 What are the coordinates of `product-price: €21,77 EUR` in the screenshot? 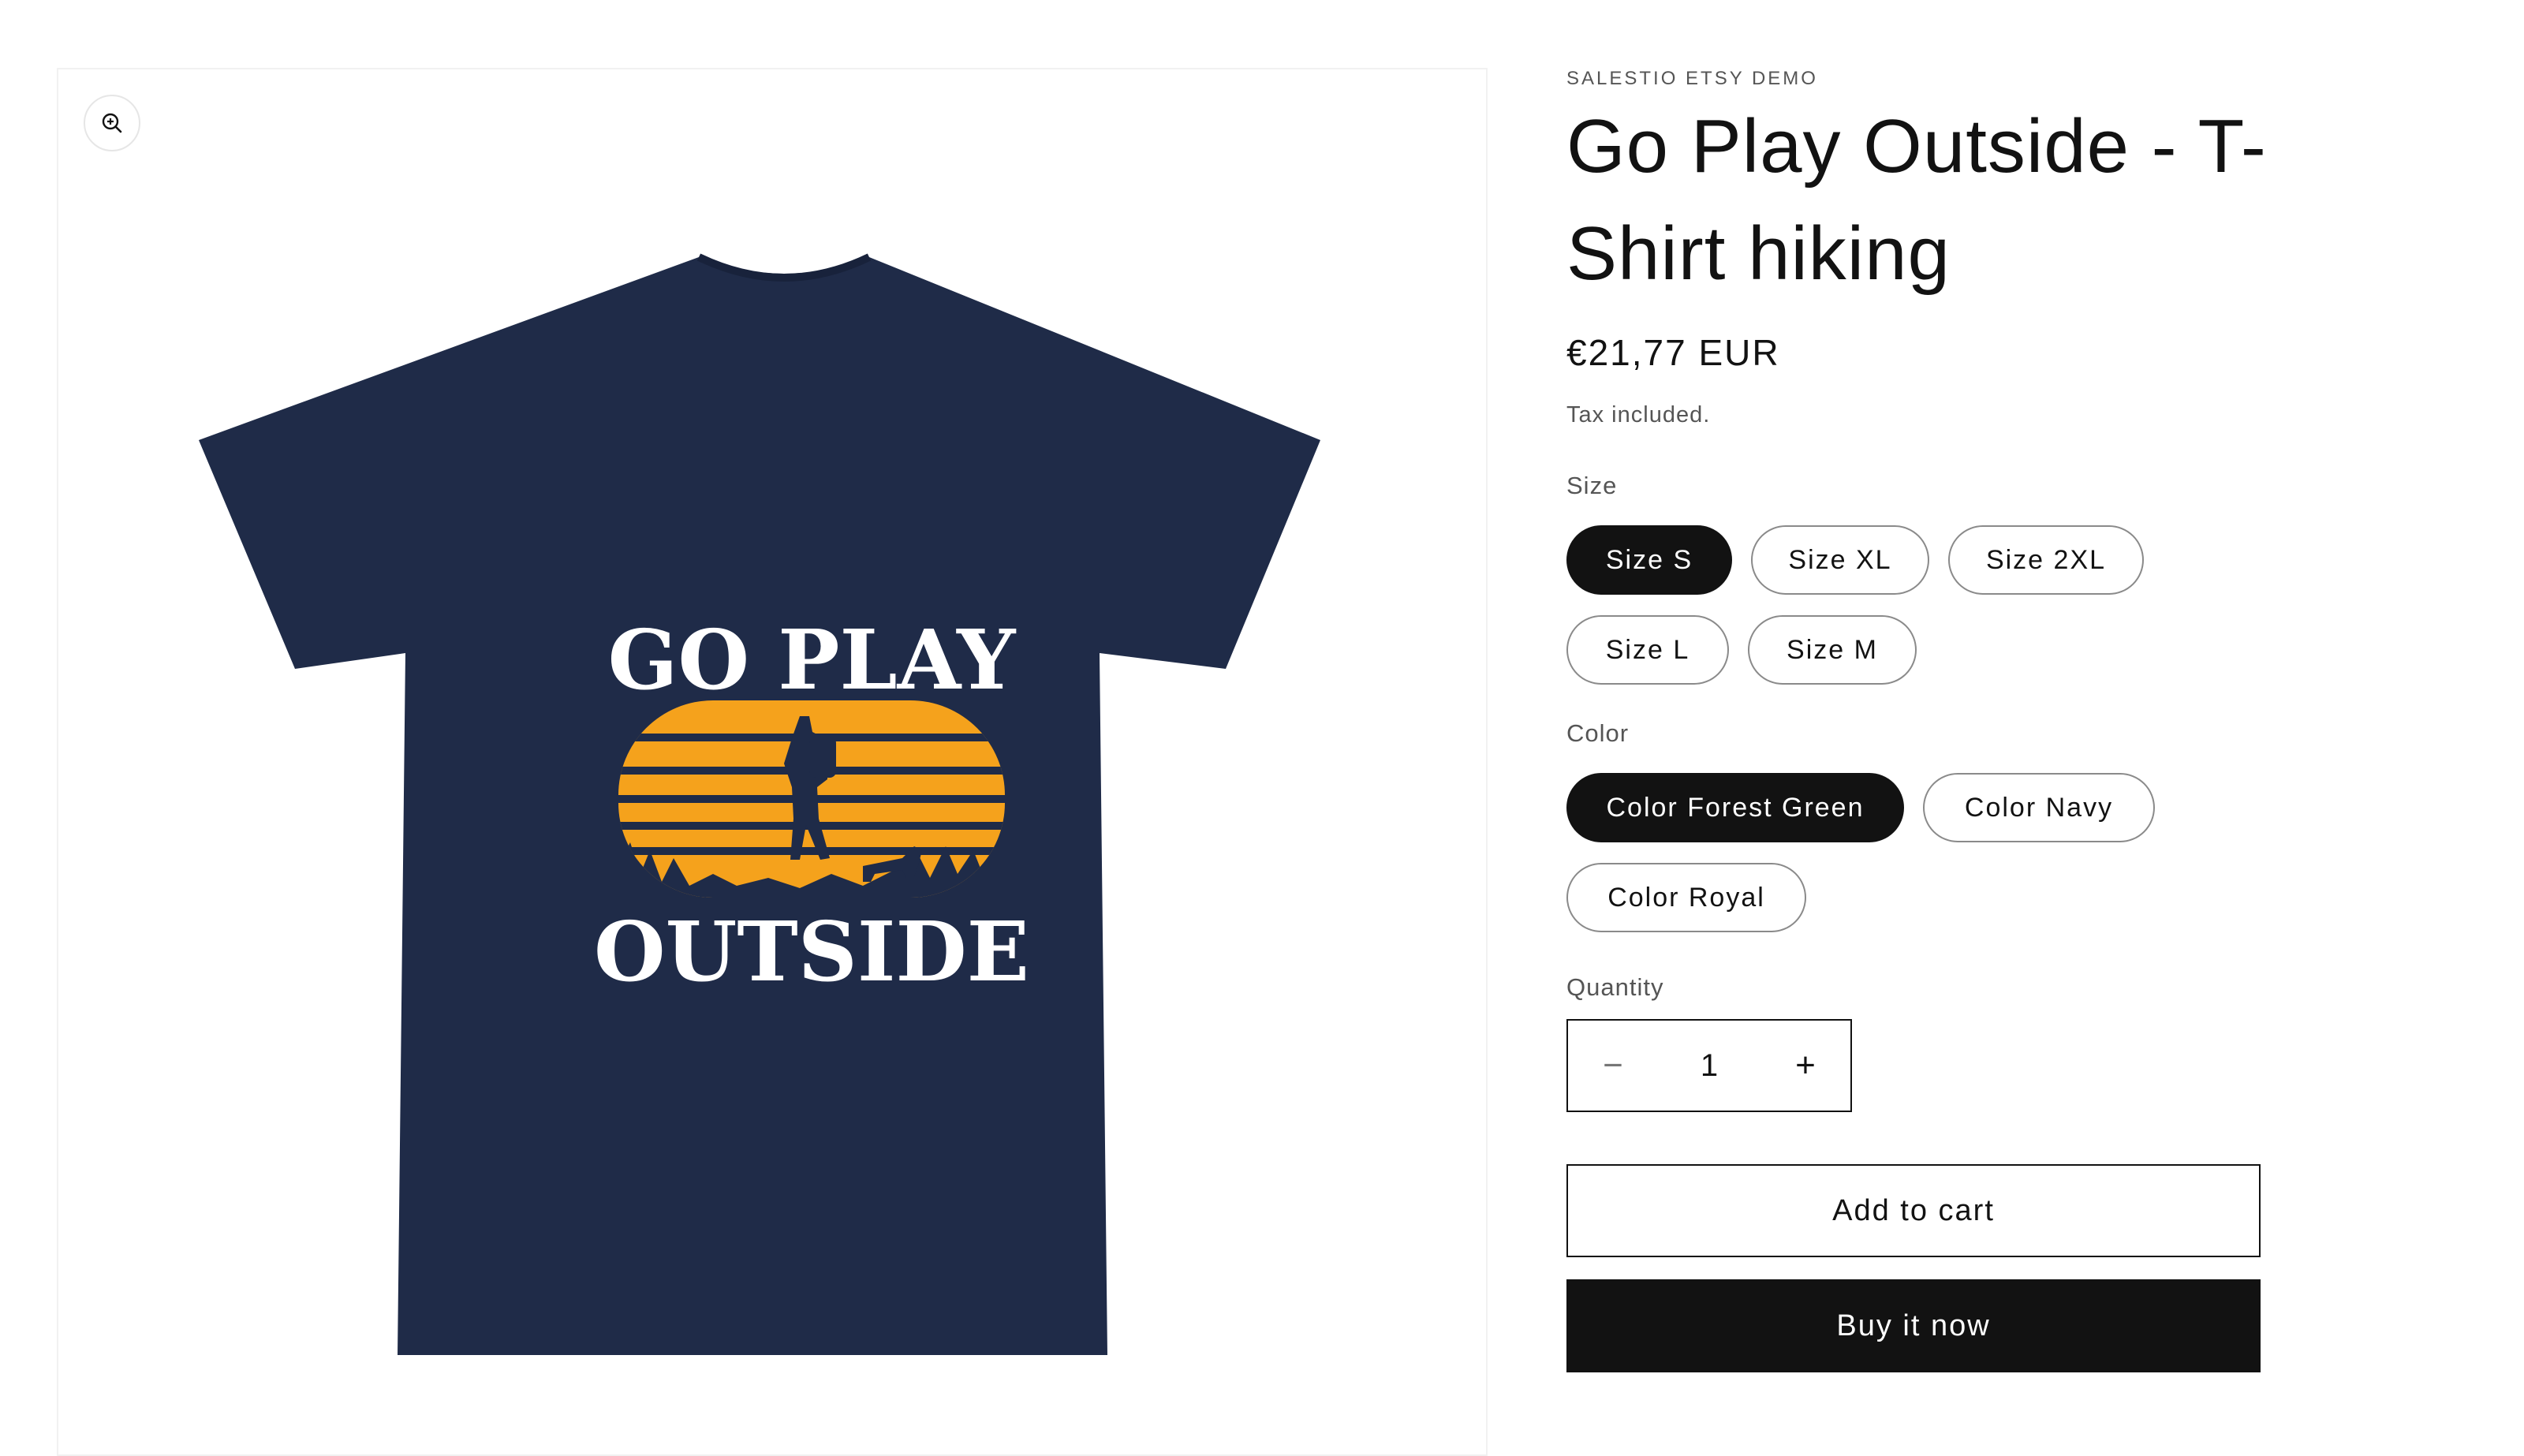 It's located at (1673, 352).